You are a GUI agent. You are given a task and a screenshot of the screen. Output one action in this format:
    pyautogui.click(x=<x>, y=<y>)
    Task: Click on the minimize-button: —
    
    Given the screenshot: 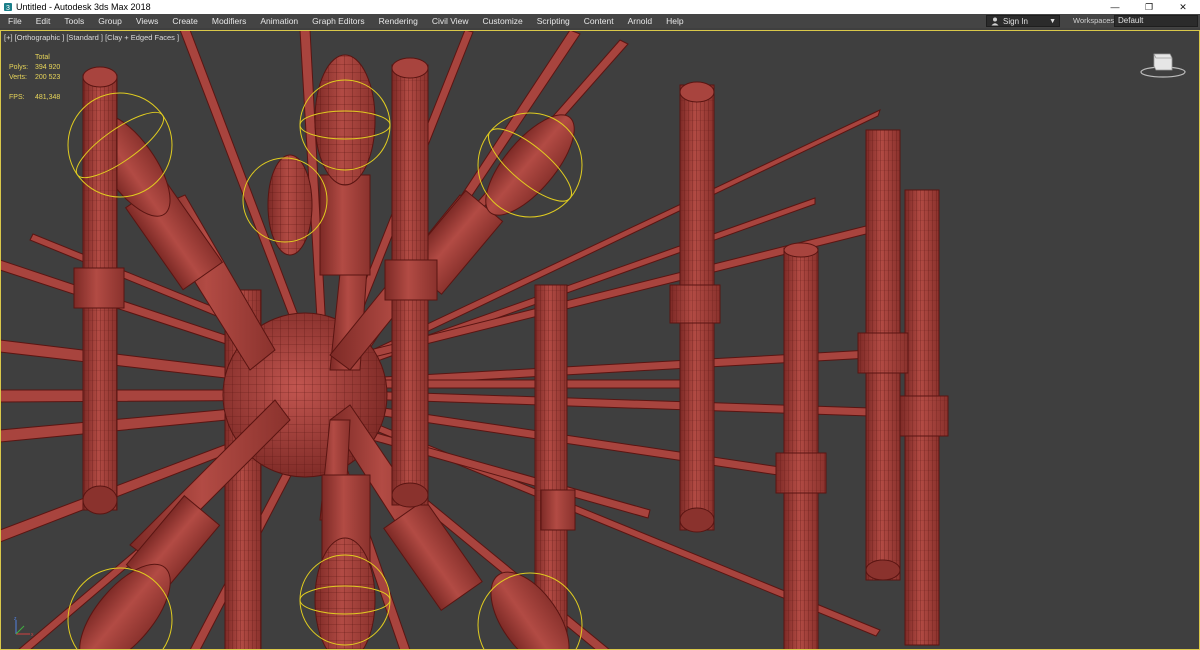 What is the action you would take?
    pyautogui.click(x=1115, y=7)
    